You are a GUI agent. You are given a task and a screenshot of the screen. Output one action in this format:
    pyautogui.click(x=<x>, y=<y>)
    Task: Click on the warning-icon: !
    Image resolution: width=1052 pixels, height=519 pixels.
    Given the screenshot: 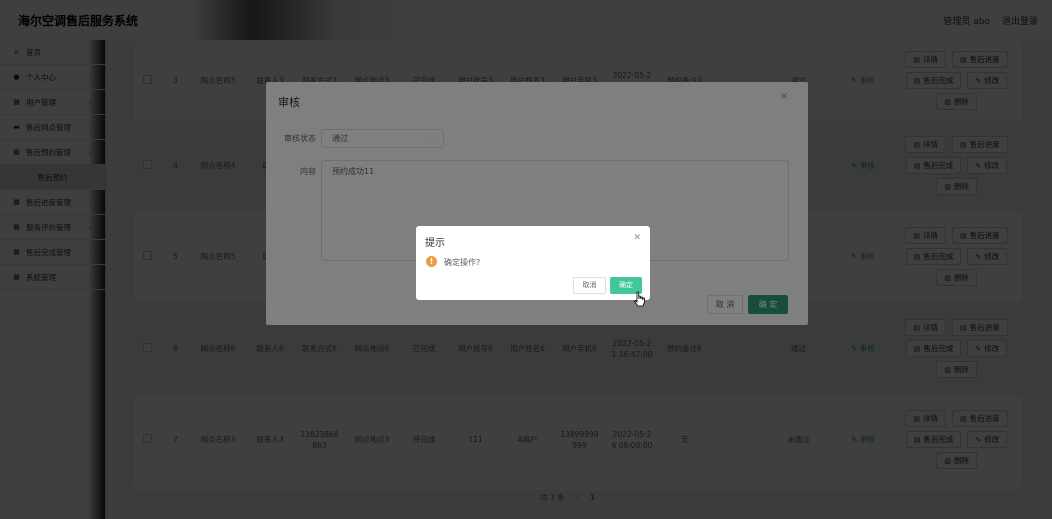 What is the action you would take?
    pyautogui.click(x=431, y=261)
    